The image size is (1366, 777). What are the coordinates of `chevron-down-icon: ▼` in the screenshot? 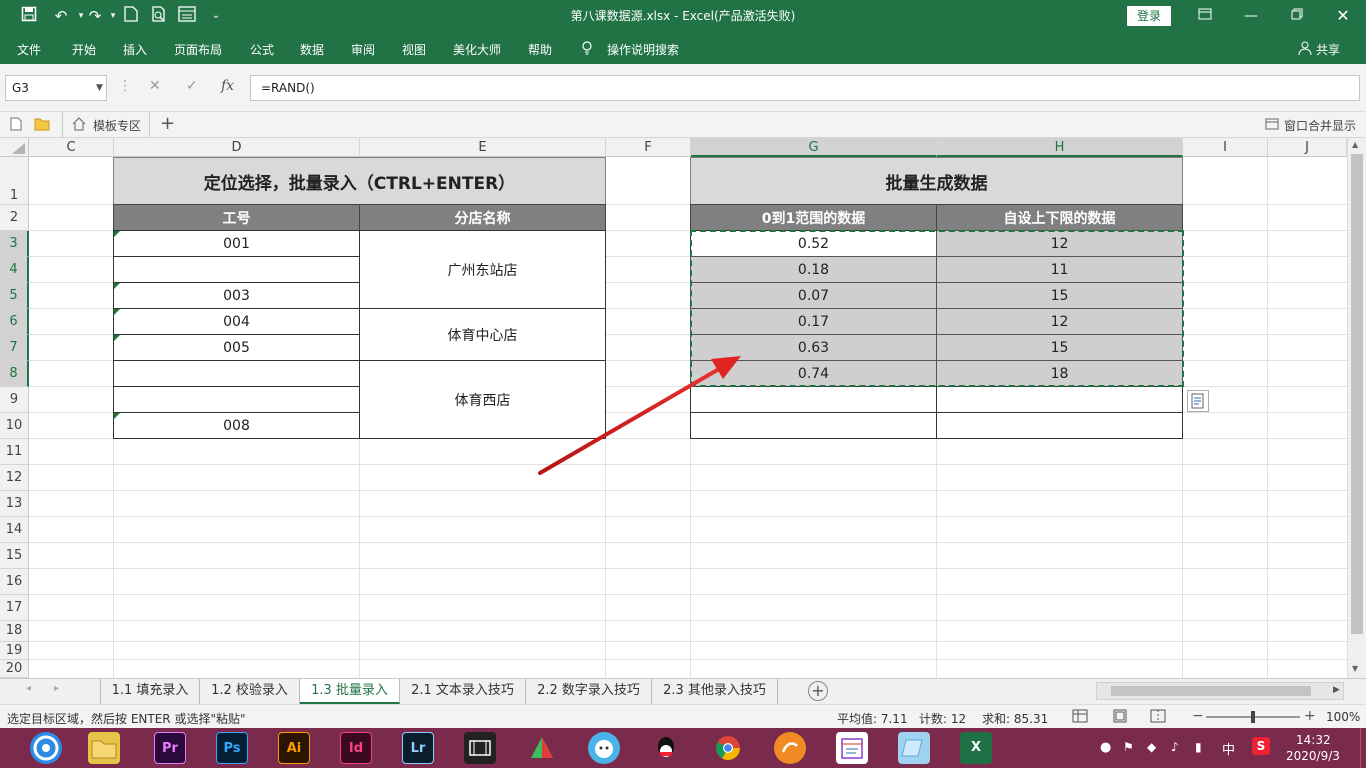 It's located at (99, 88).